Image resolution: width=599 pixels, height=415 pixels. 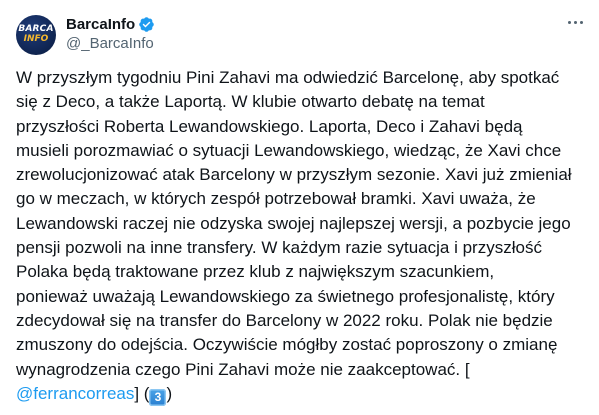 What do you see at coordinates (36, 29) in the screenshot?
I see `avatar-logo-line1: BARCA` at bounding box center [36, 29].